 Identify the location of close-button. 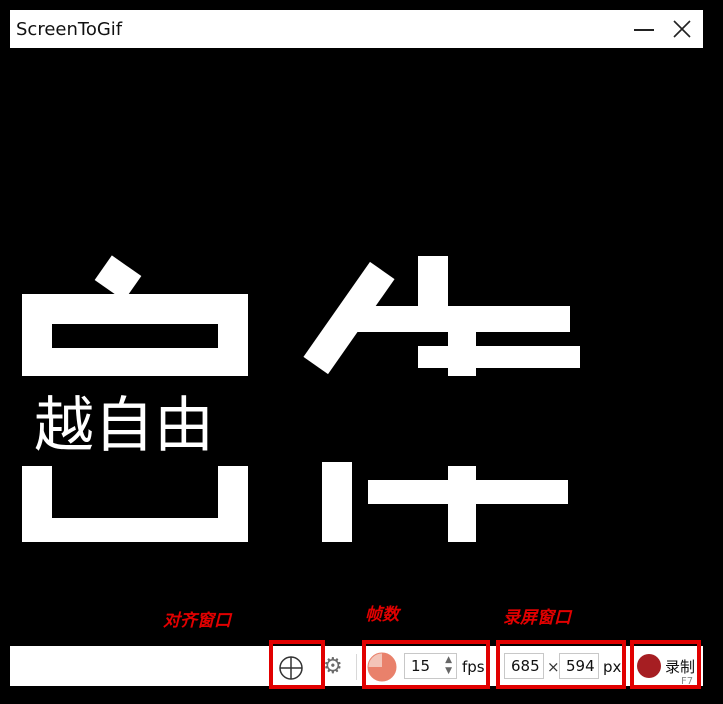
(682, 29).